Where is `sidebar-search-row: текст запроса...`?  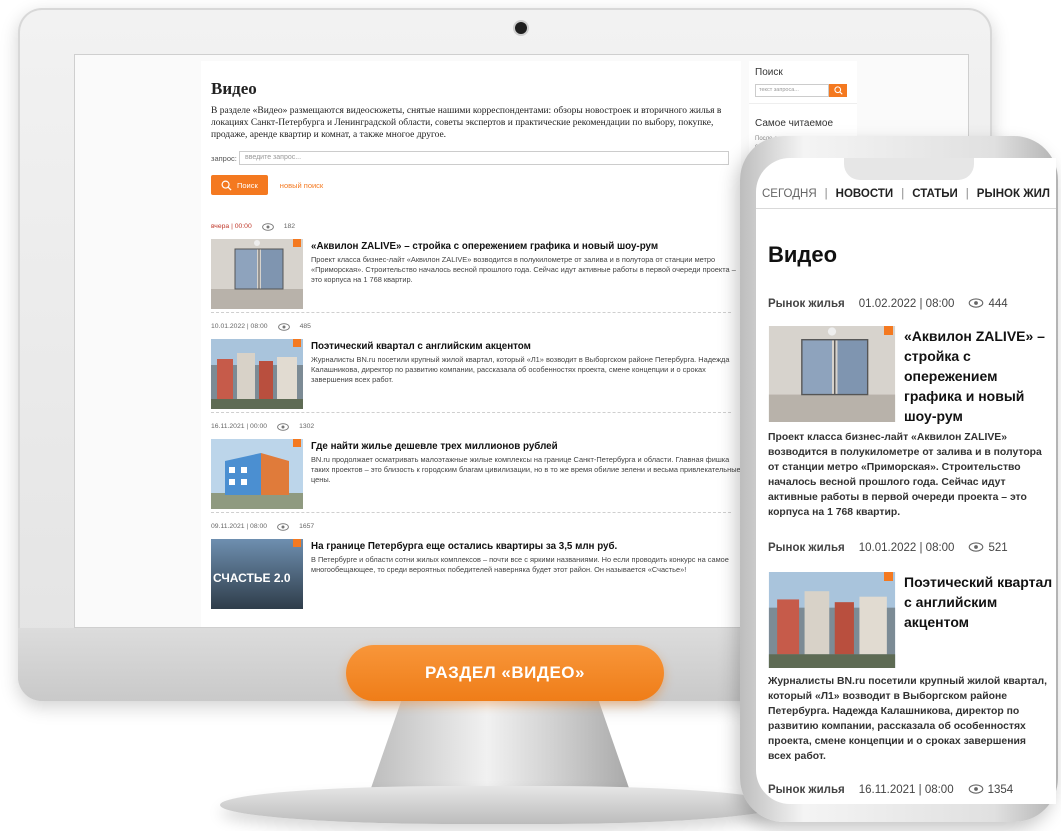
sidebar-search-row: текст запроса... is located at coordinates (803, 90).